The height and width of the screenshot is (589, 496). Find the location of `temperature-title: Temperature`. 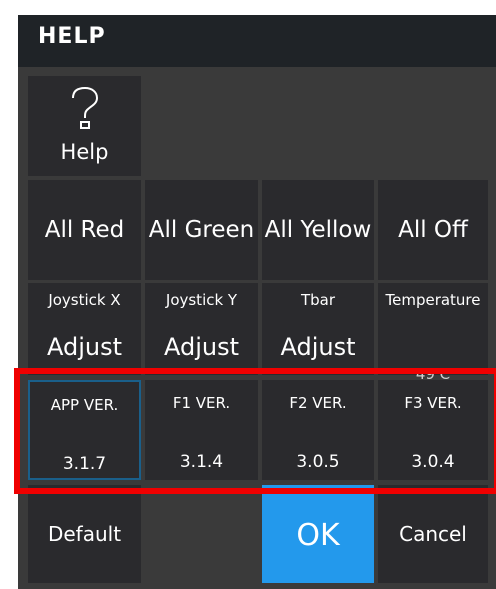

temperature-title: Temperature is located at coordinates (433, 300).